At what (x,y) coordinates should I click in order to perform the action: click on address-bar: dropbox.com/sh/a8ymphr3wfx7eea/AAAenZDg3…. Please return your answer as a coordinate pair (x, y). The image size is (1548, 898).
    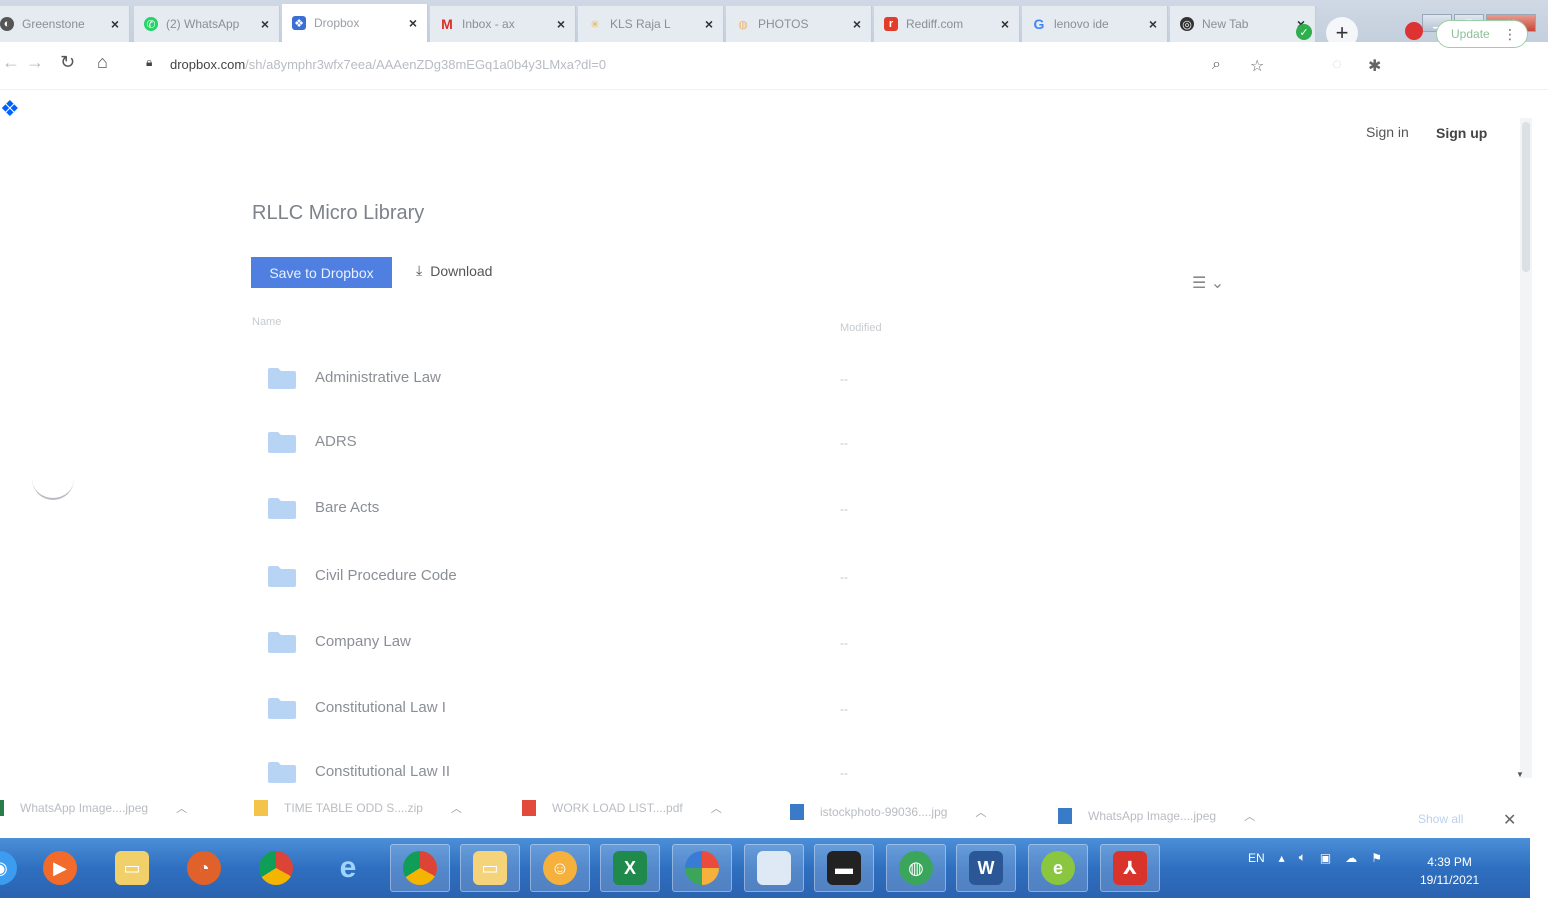
    Looking at the image, I should click on (388, 64).